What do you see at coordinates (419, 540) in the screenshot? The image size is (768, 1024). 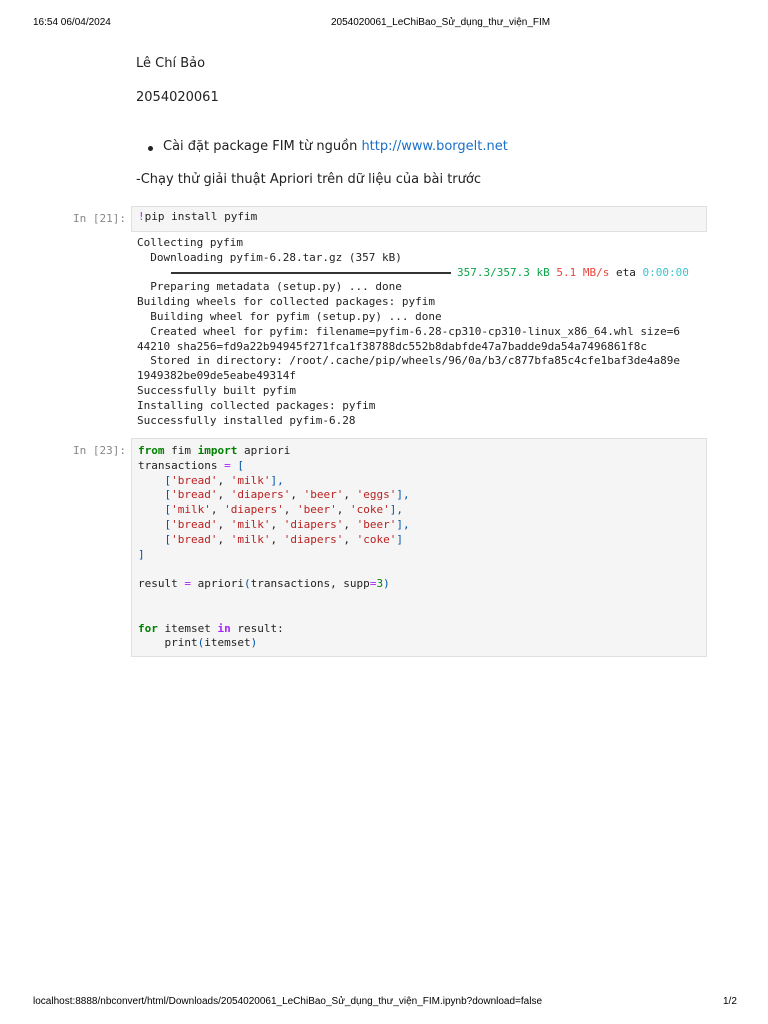 I see `code-line: ['bread', 'milk', 'diapers', 'coke']` at bounding box center [419, 540].